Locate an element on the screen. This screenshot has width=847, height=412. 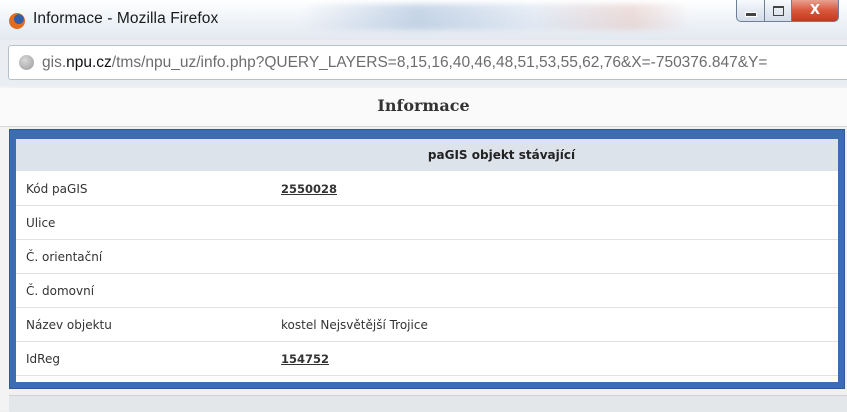
table-row: Název objektu kostel Nejsvětější Trojice is located at coordinates (427, 324).